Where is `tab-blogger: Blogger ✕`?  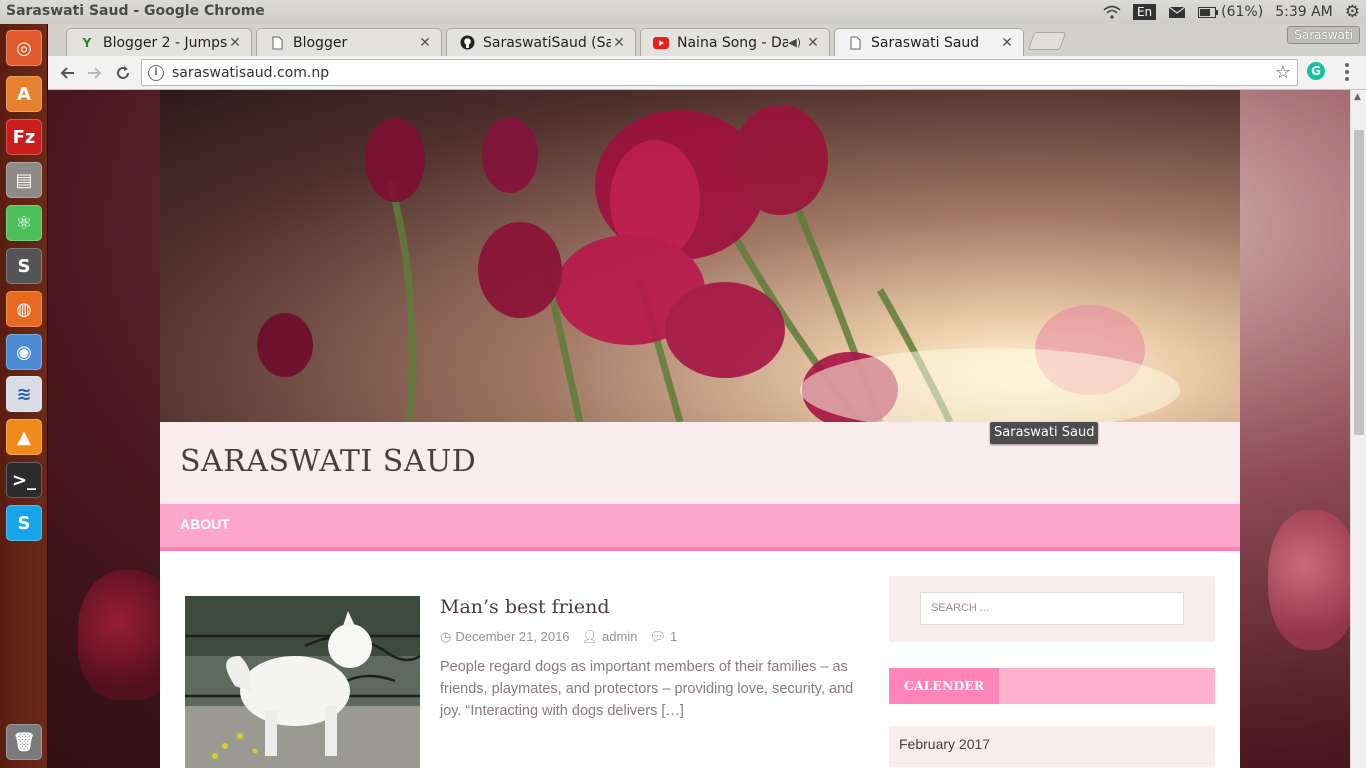
tab-blogger: Blogger ✕ is located at coordinates (349, 42).